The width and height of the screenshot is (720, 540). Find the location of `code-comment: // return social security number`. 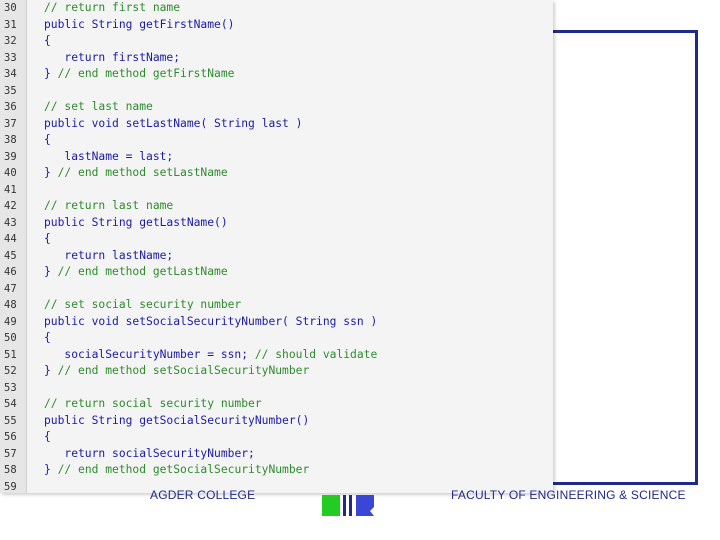

code-comment: // return social security number is located at coordinates (153, 403).